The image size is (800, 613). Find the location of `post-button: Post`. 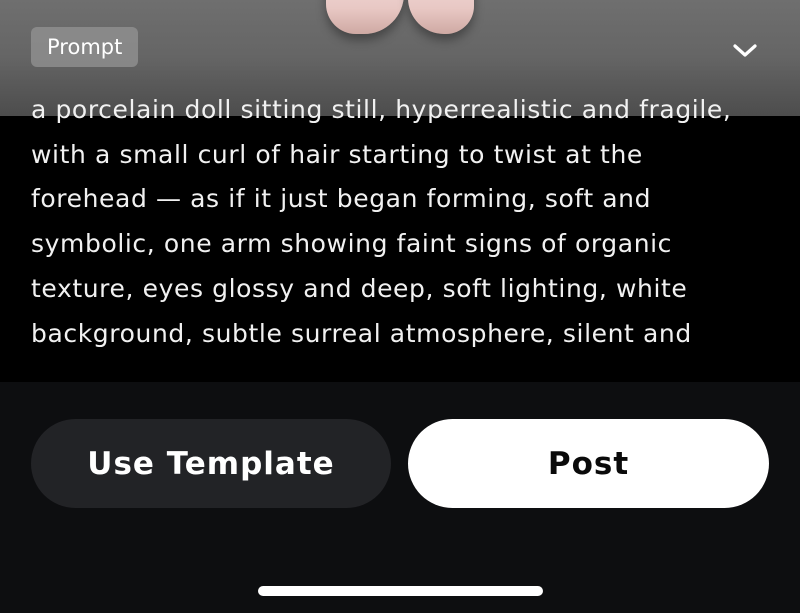

post-button: Post is located at coordinates (588, 463).